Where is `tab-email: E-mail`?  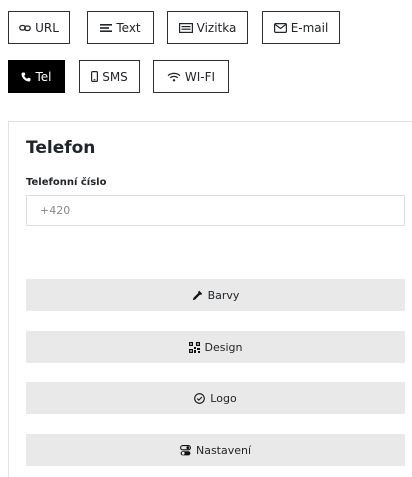 tab-email: E-mail is located at coordinates (301, 27).